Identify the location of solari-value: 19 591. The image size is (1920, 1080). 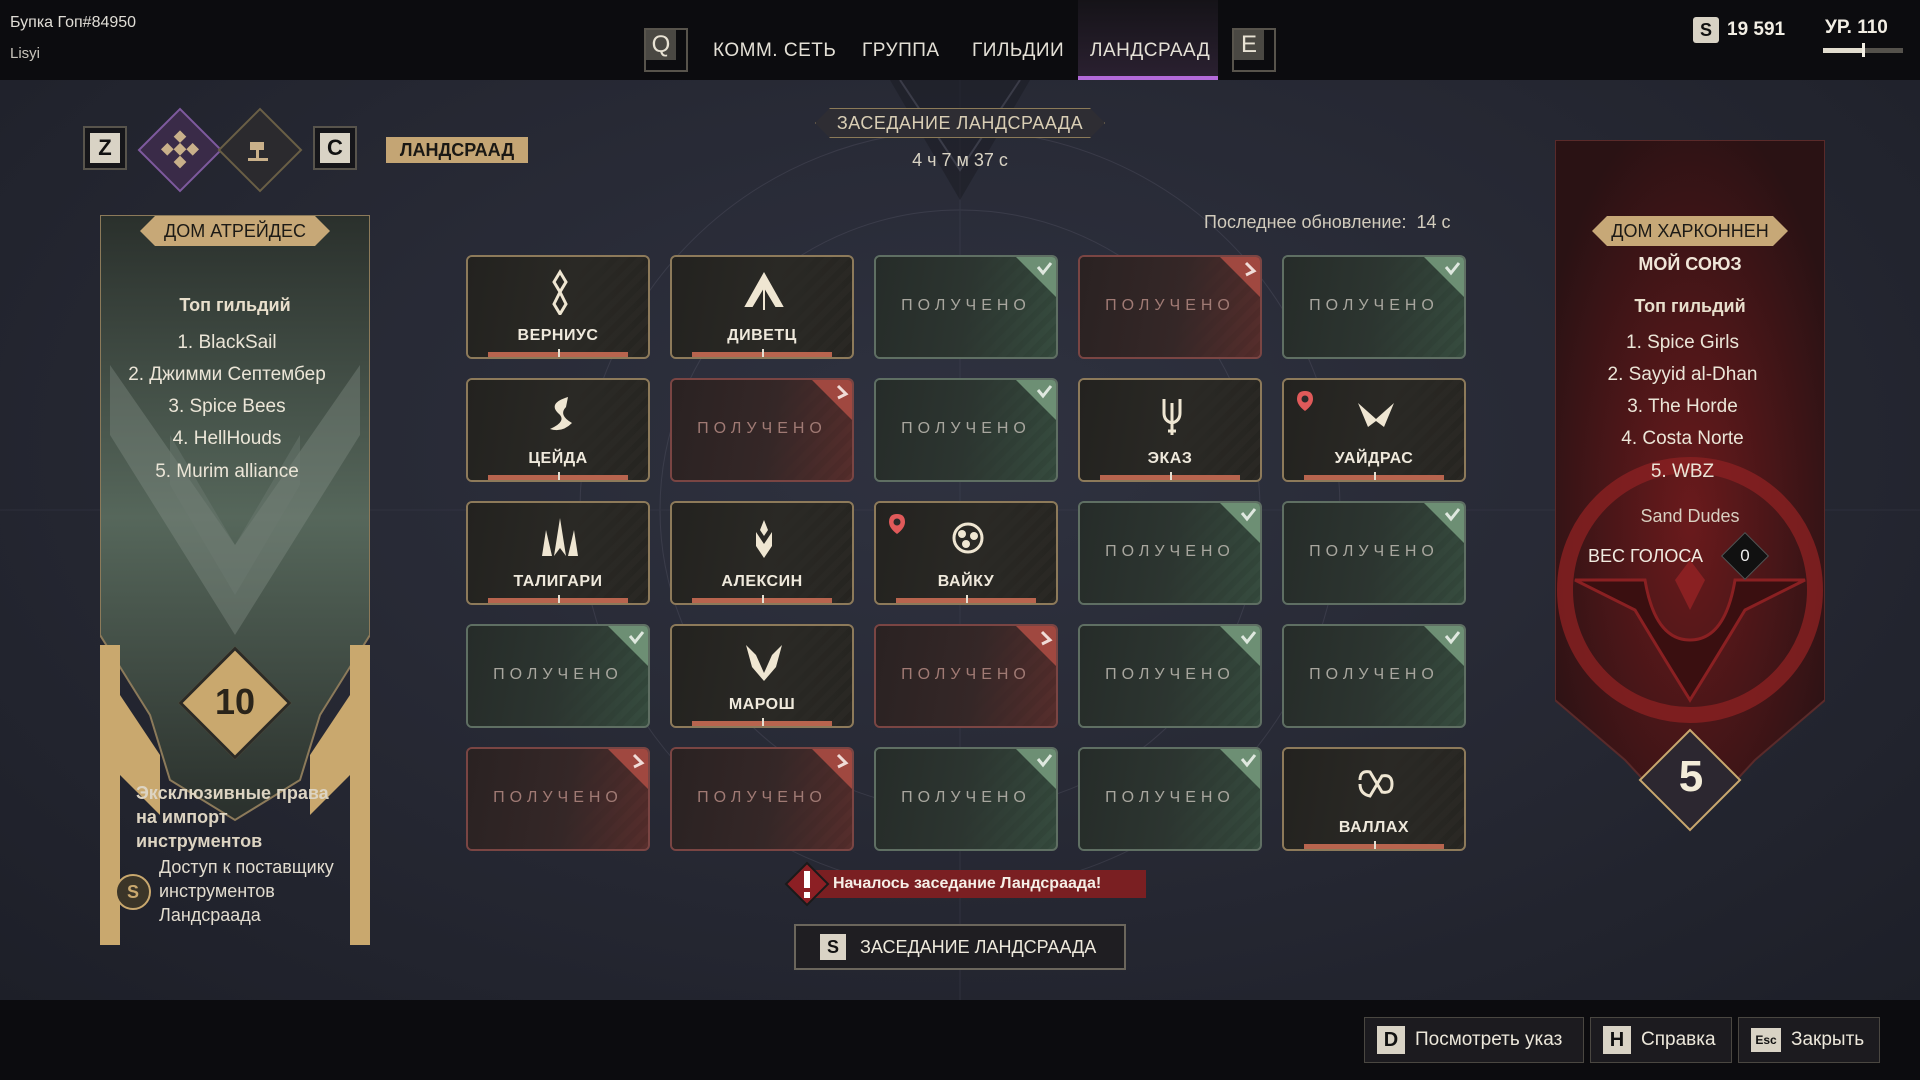
(1756, 29).